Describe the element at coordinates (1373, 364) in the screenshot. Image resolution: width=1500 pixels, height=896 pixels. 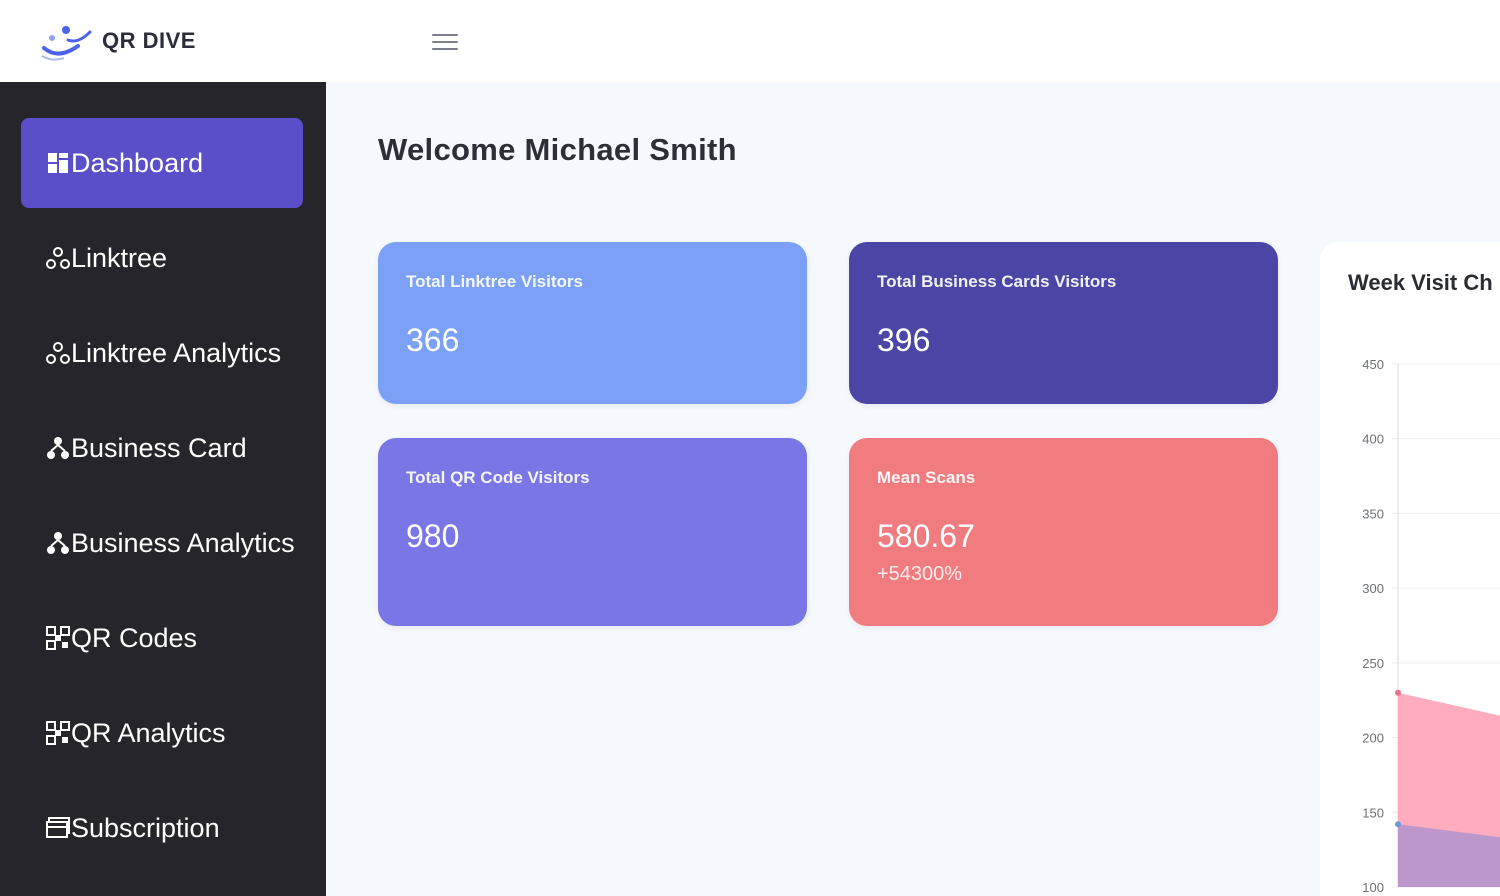
I see `chart-y-tick-label: 450` at that location.